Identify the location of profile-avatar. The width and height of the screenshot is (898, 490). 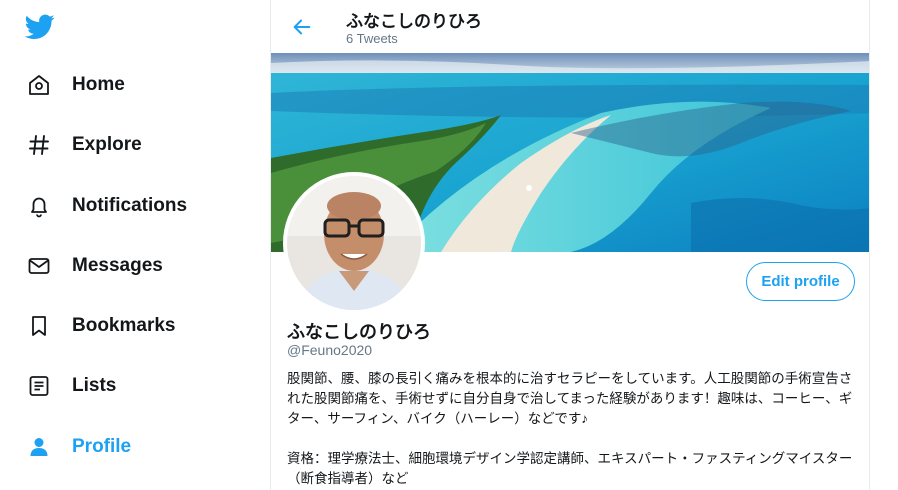
(354, 243).